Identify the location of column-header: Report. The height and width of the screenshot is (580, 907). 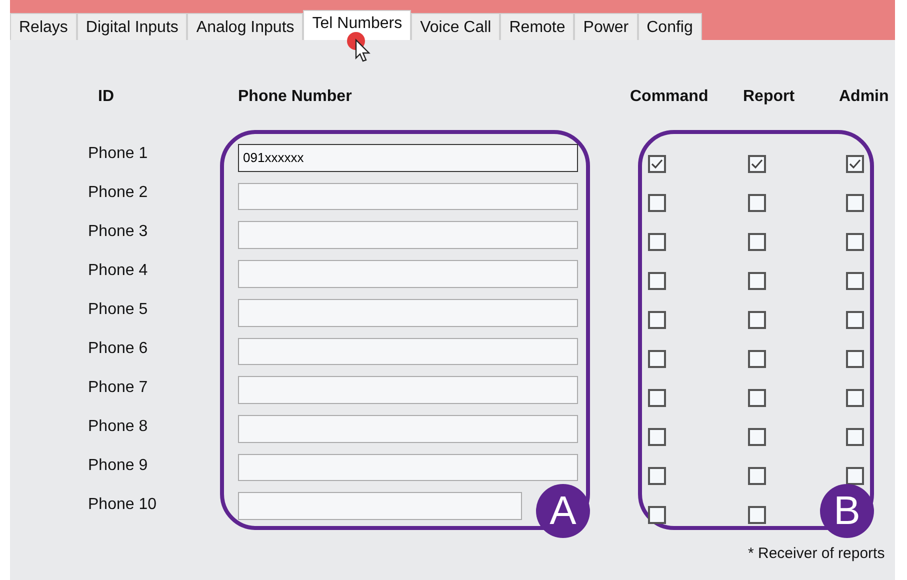
(769, 97).